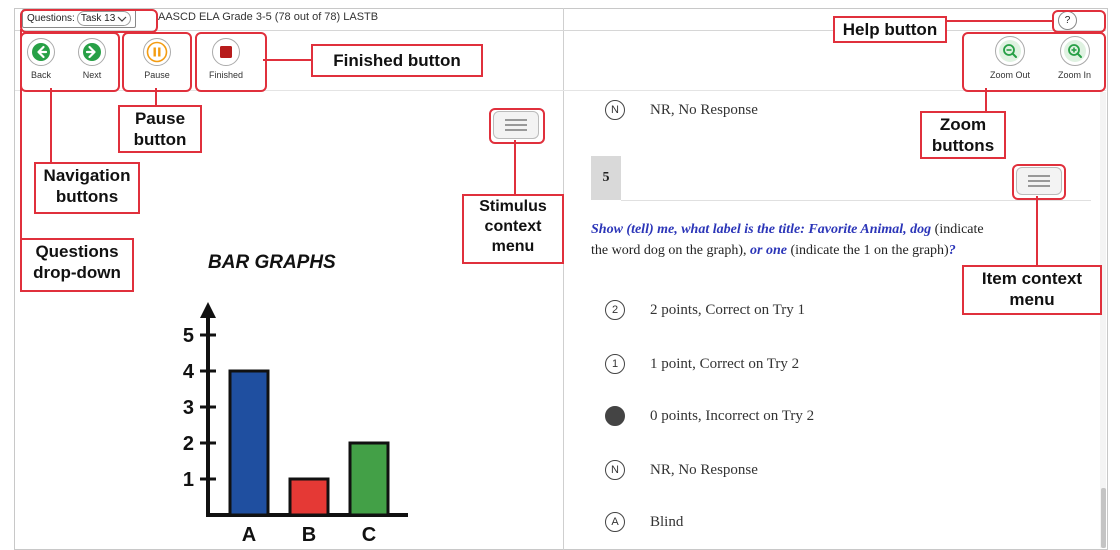 The height and width of the screenshot is (550, 1120). Describe the element at coordinates (732, 415) in the screenshot. I see `option-text: 0 points, Incorrect on Try 2` at that location.